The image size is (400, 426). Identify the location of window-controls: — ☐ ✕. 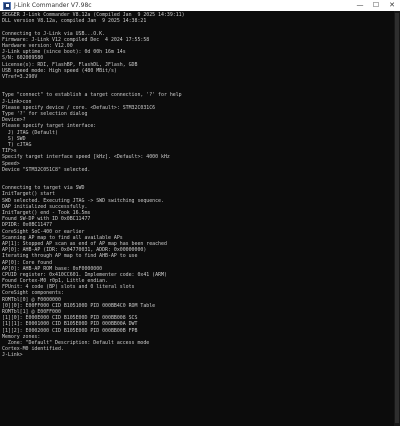
(376, 5).